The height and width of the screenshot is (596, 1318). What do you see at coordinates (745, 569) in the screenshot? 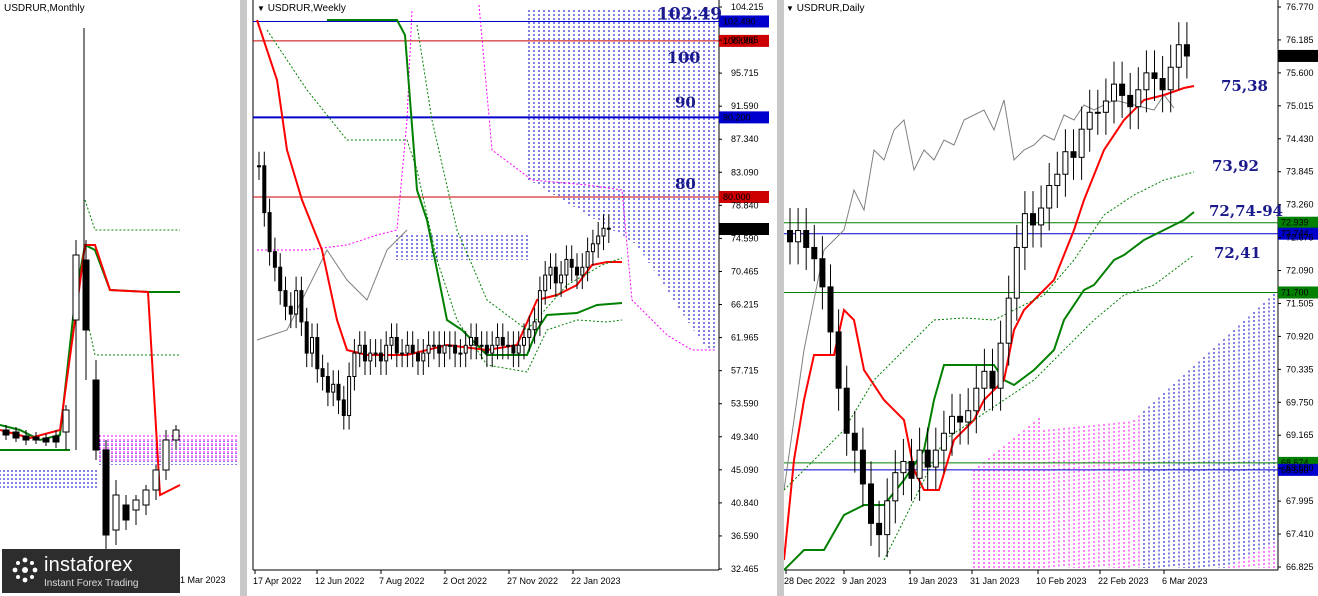
I see `price-label: 32.465` at bounding box center [745, 569].